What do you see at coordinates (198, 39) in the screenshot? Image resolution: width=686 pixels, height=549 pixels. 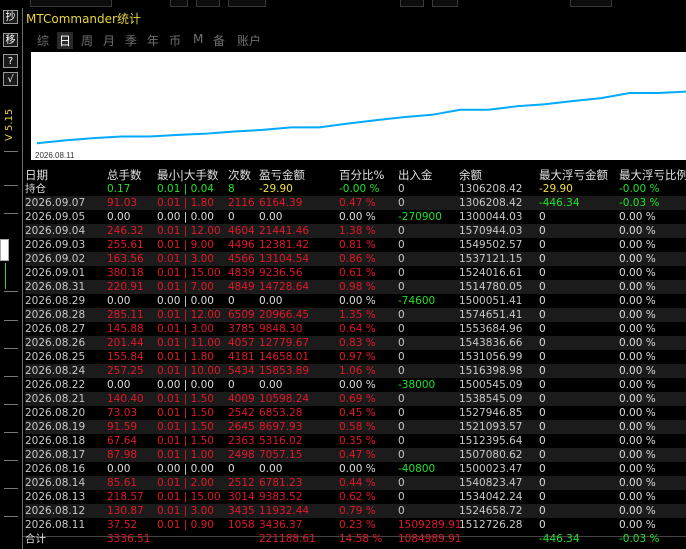 I see `tab-m: M` at bounding box center [198, 39].